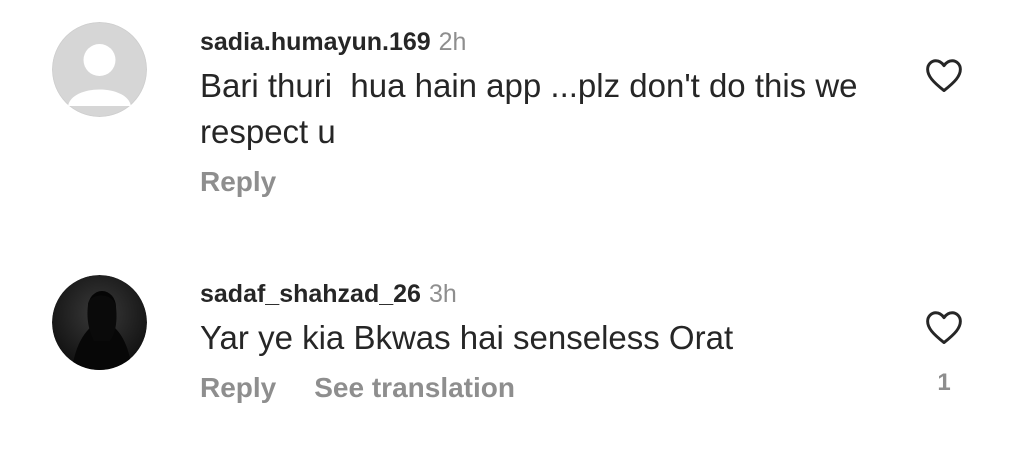 The height and width of the screenshot is (456, 1024). I want to click on silhouette-profile-avatar-icon, so click(99, 322).